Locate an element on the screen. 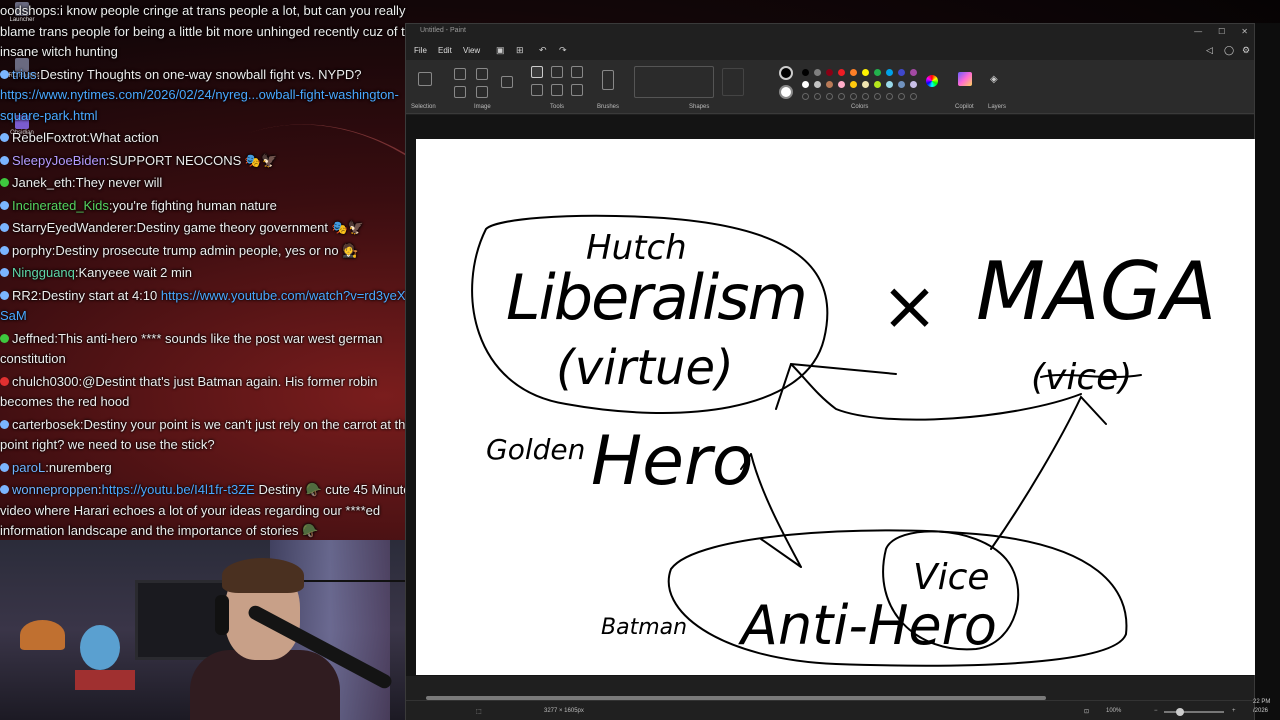 The width and height of the screenshot is (1280, 720). edit-colors-icon is located at coordinates (932, 81).